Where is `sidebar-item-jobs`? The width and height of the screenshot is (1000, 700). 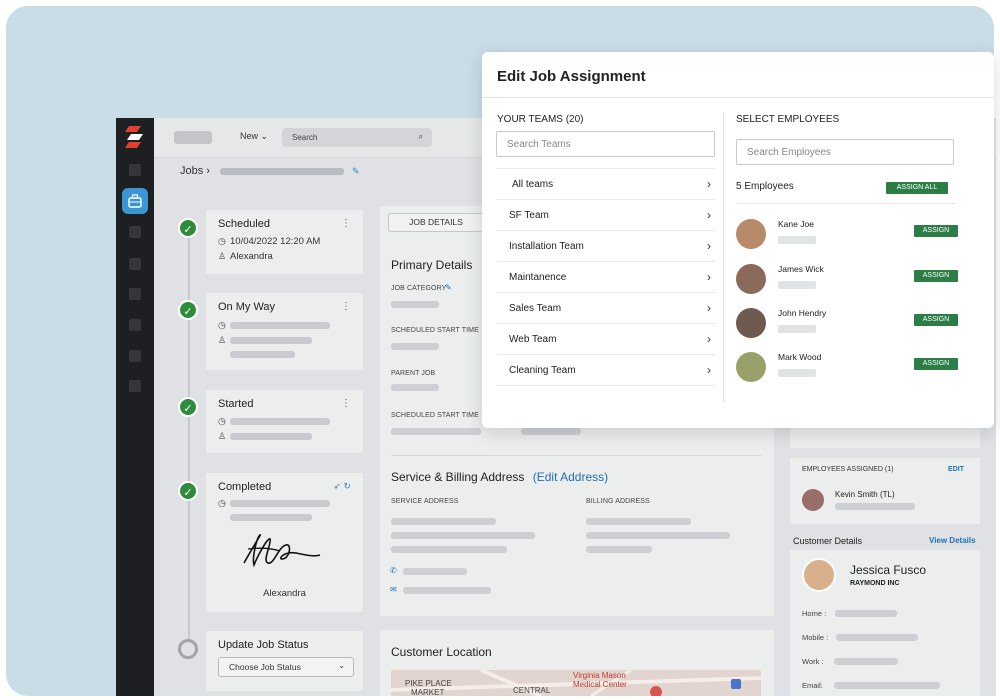
sidebar-item-jobs is located at coordinates (135, 201).